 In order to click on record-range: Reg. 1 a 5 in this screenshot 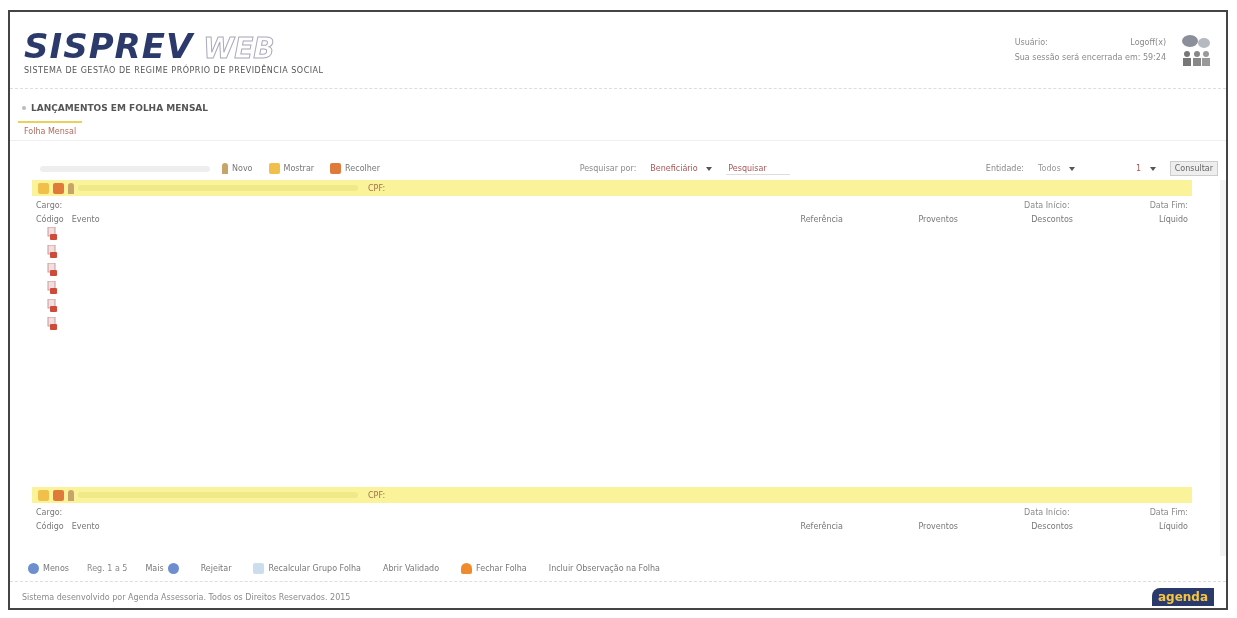, I will do `click(107, 568)`.